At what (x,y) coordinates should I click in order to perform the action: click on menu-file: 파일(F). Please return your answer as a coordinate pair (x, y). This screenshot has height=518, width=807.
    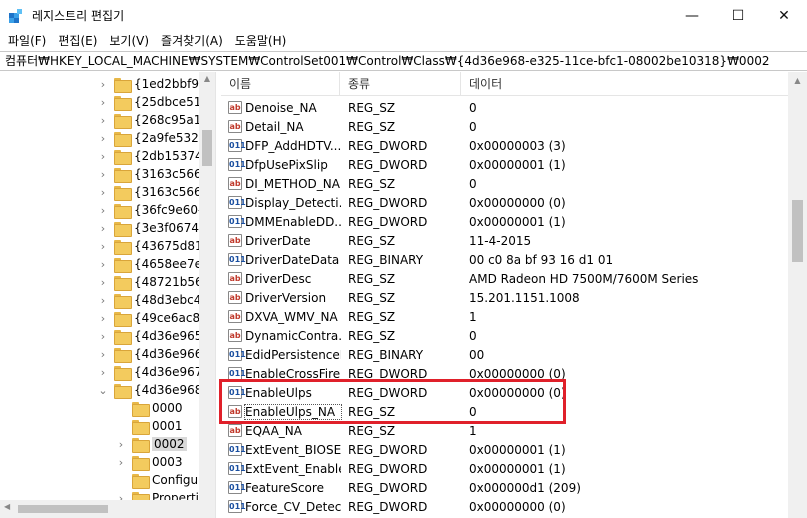
    Looking at the image, I should click on (27, 41).